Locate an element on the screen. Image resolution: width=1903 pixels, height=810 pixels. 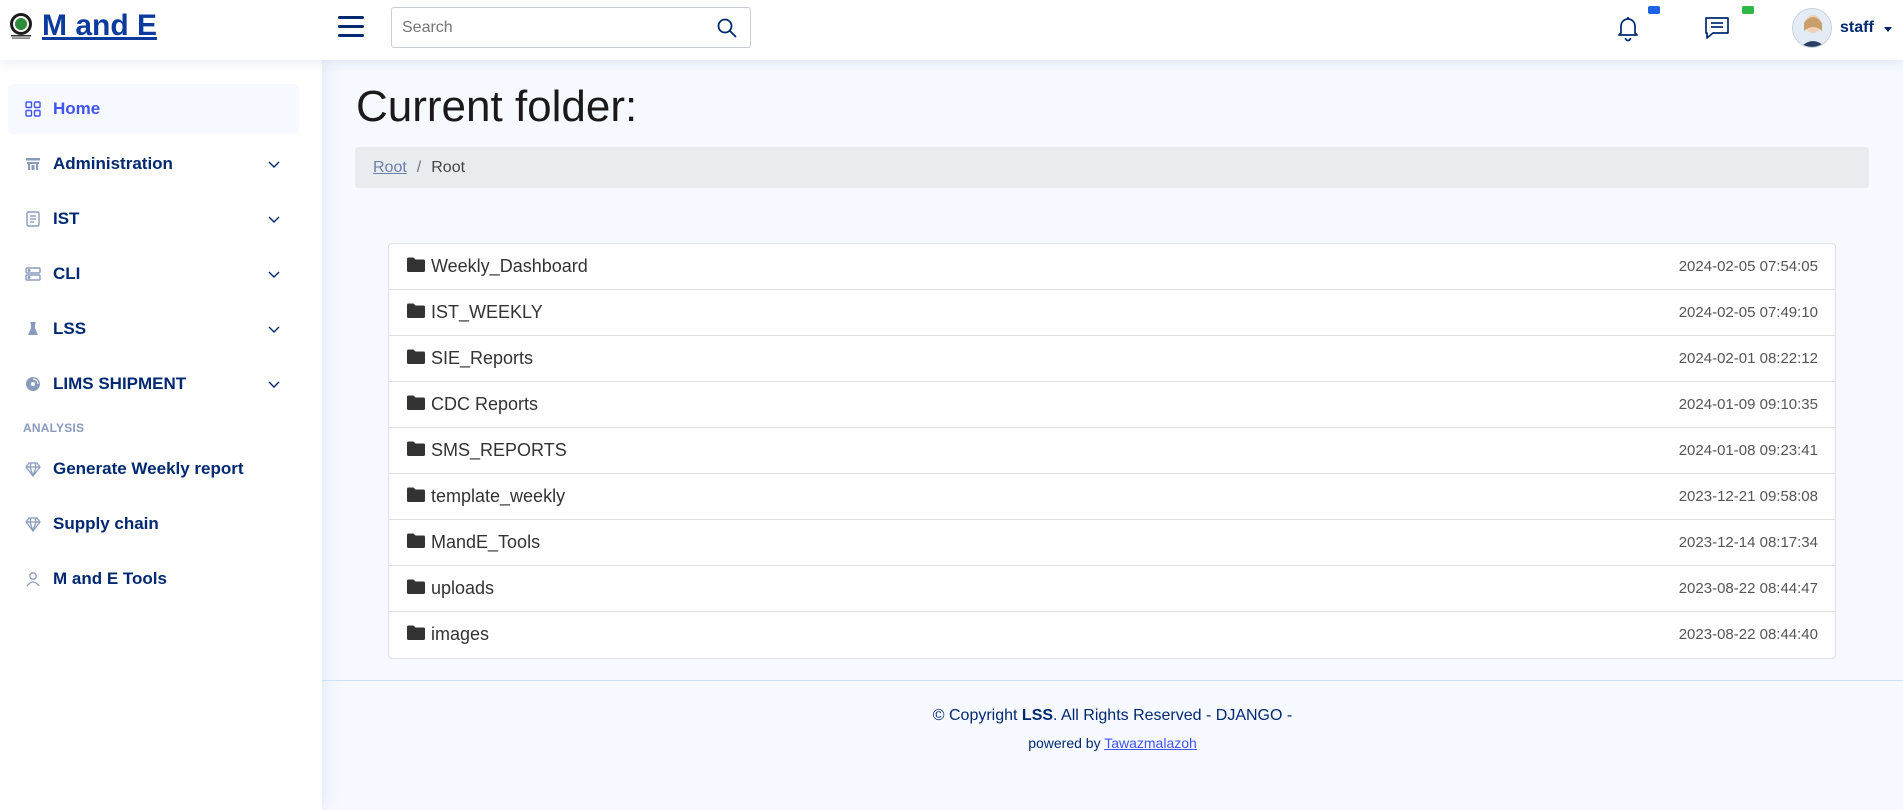
folder-modified-date: 2023-08-22 08:44:47 is located at coordinates (1748, 588).